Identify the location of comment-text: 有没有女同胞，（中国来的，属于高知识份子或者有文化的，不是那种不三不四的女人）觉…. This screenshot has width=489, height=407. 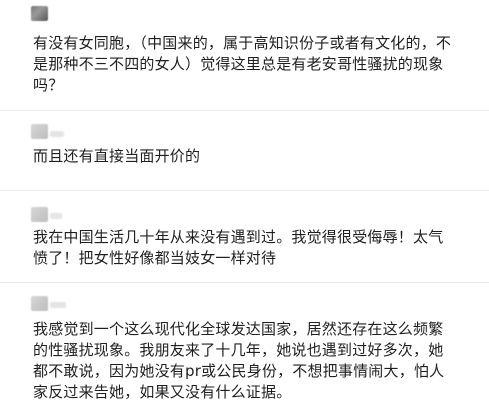
(242, 64).